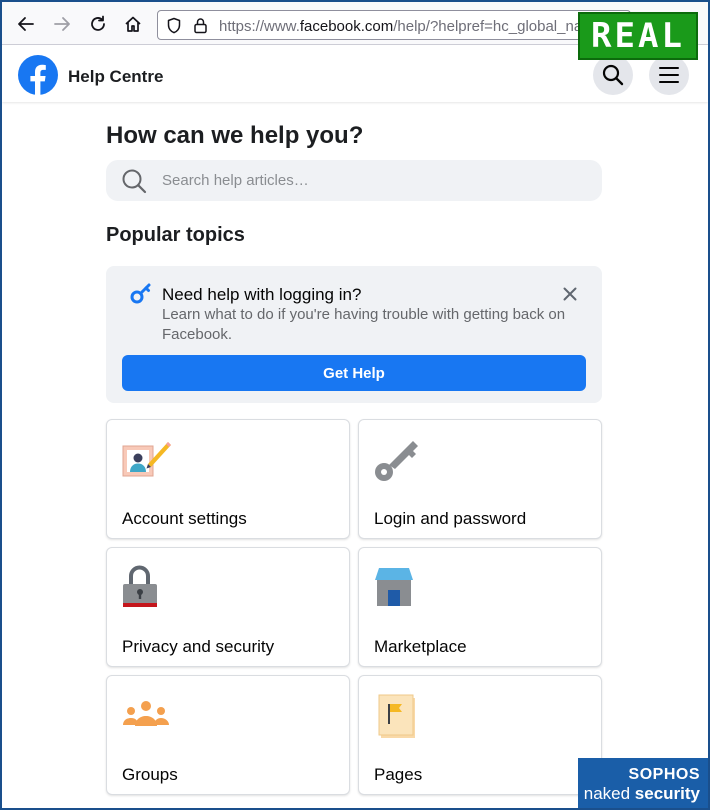 The height and width of the screenshot is (810, 710). What do you see at coordinates (150, 774) in the screenshot?
I see `topic-label: Groups` at bounding box center [150, 774].